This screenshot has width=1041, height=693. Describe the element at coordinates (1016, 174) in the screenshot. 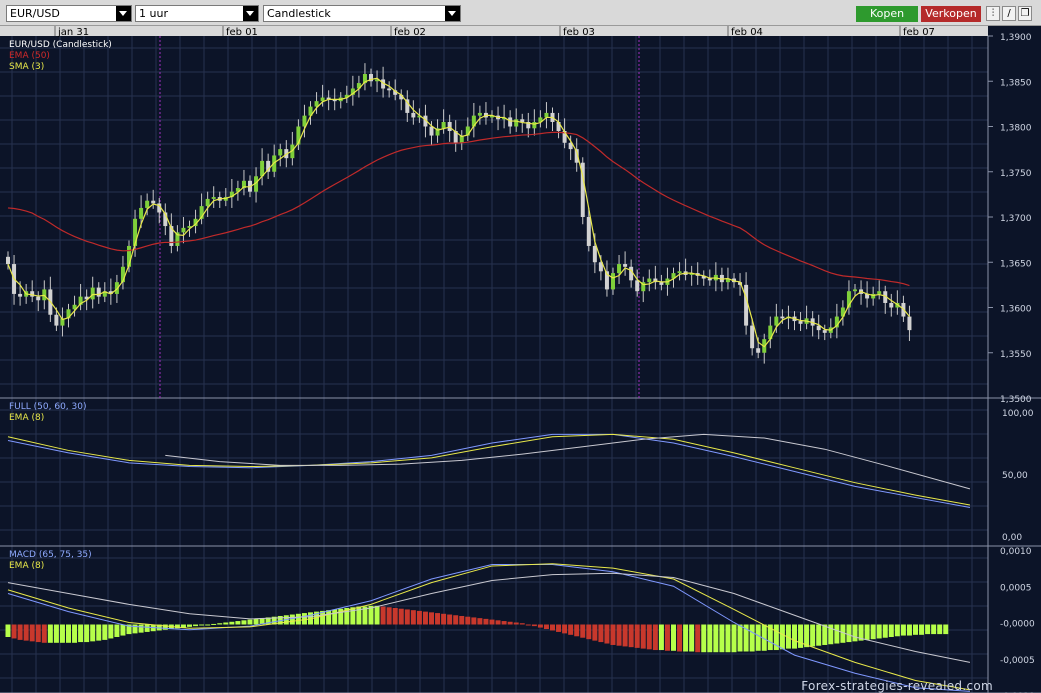

I see `price-tick-label: 1,3750` at that location.